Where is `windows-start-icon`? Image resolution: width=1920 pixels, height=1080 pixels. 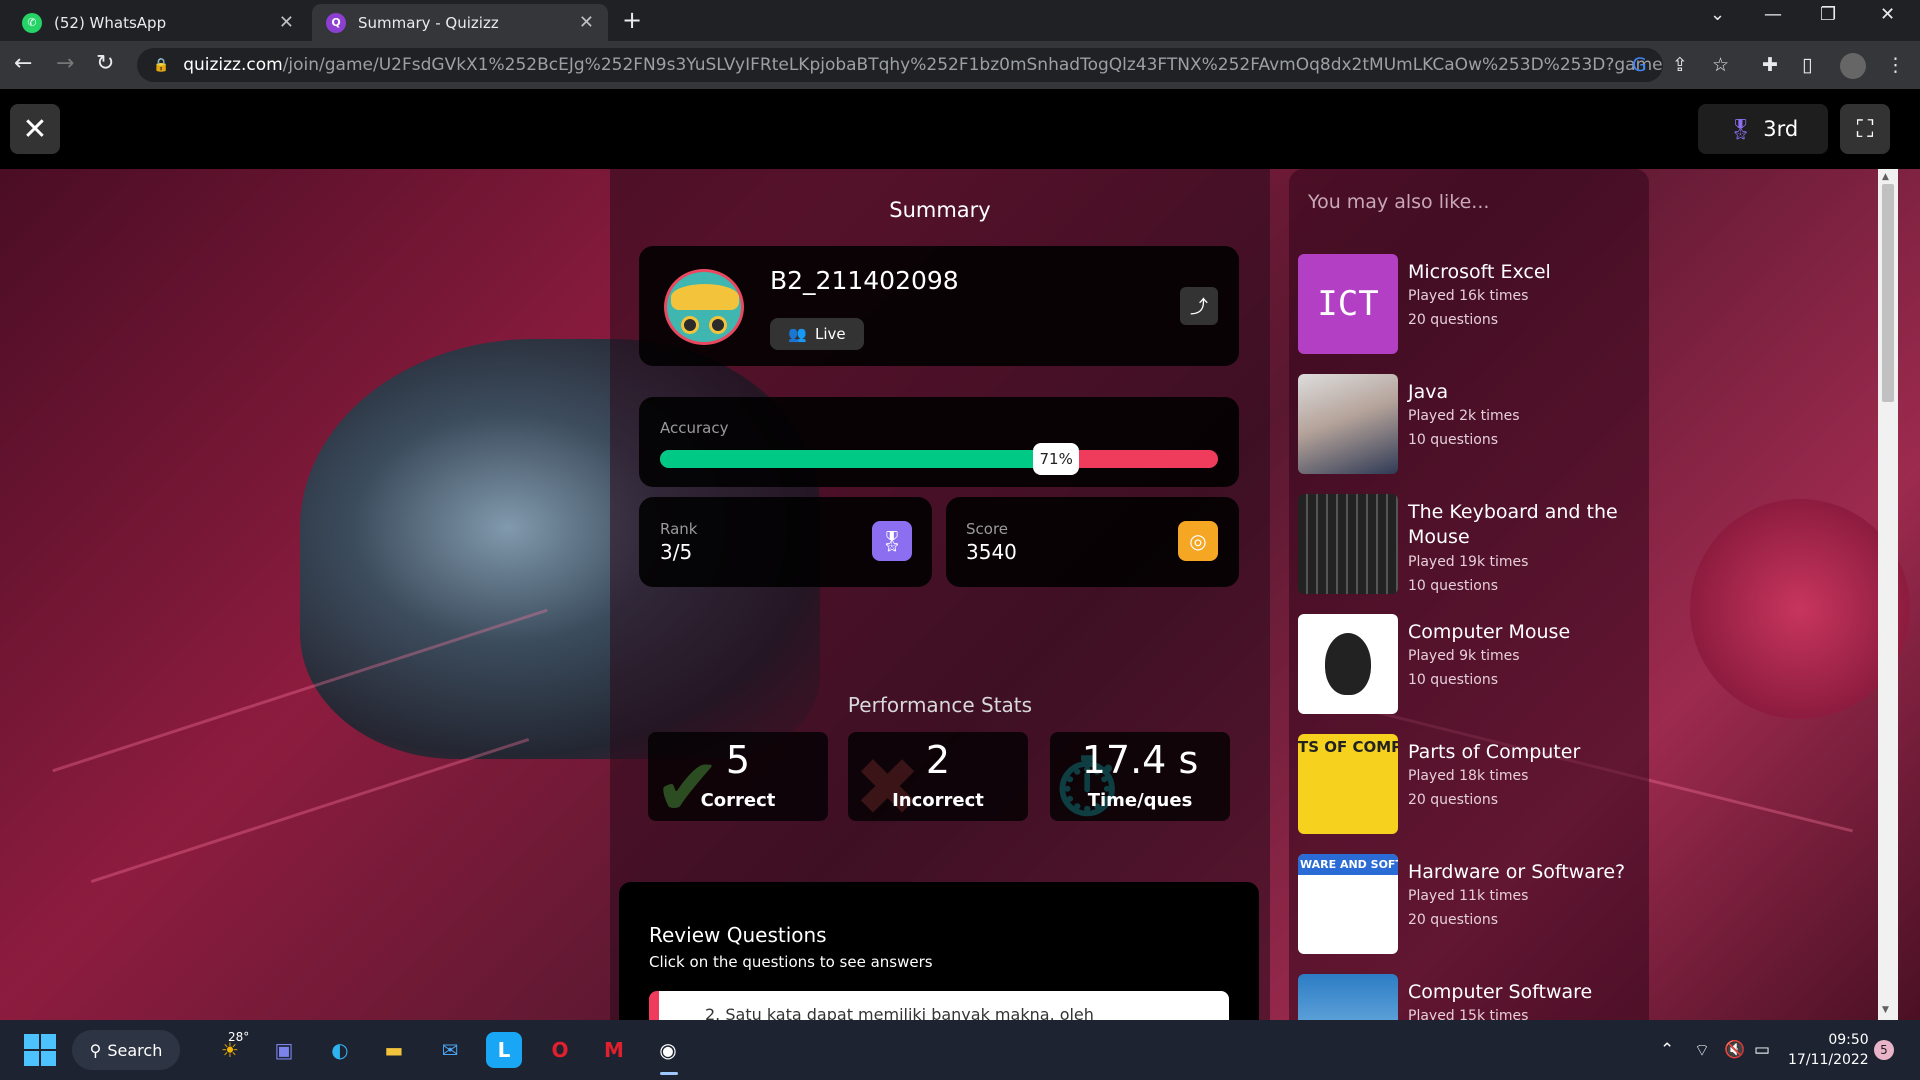 windows-start-icon is located at coordinates (40, 1050).